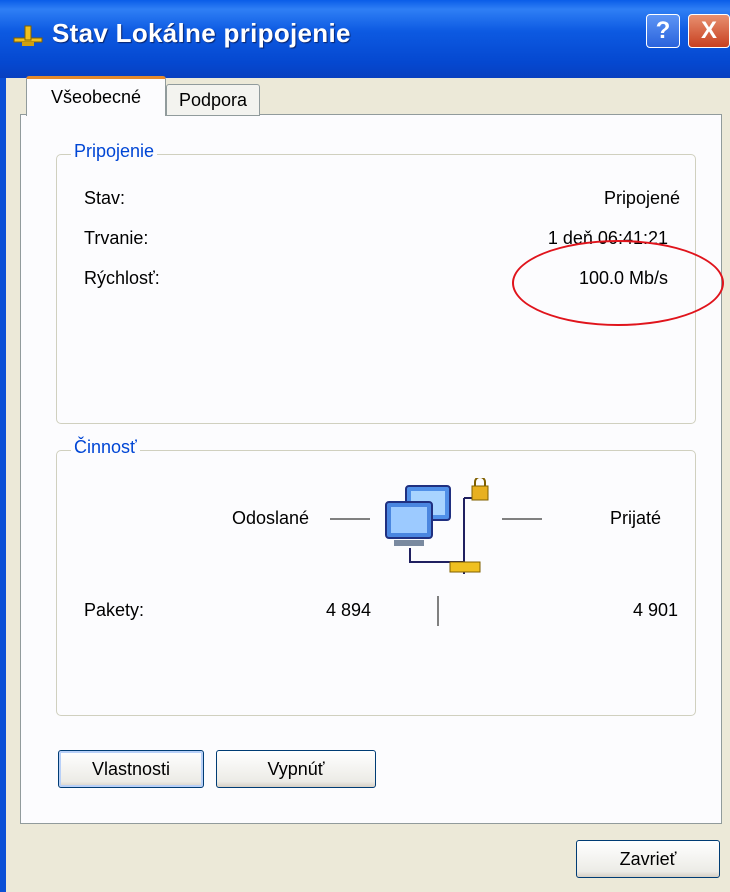 The image size is (730, 892). What do you see at coordinates (709, 31) in the screenshot?
I see `close-window-button: X` at bounding box center [709, 31].